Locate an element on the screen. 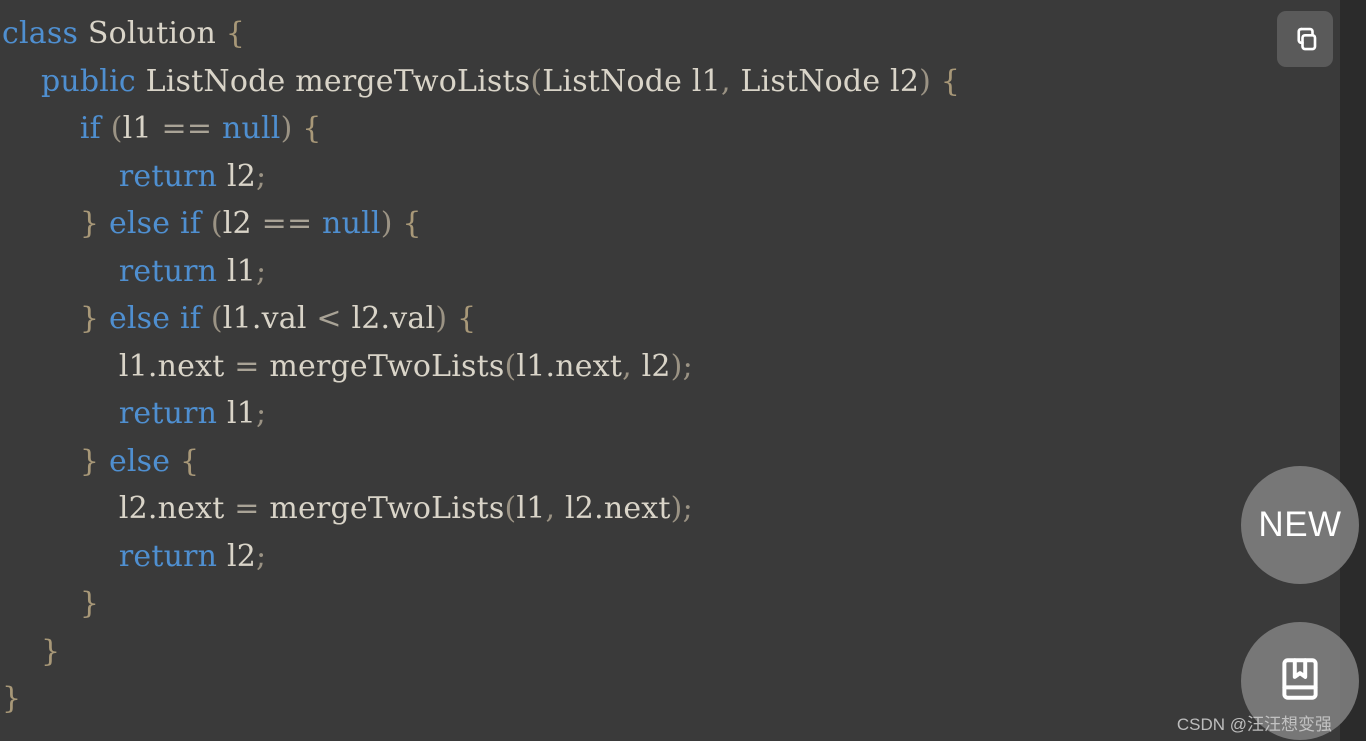  code-line: class Solution { is located at coordinates (670, 34).